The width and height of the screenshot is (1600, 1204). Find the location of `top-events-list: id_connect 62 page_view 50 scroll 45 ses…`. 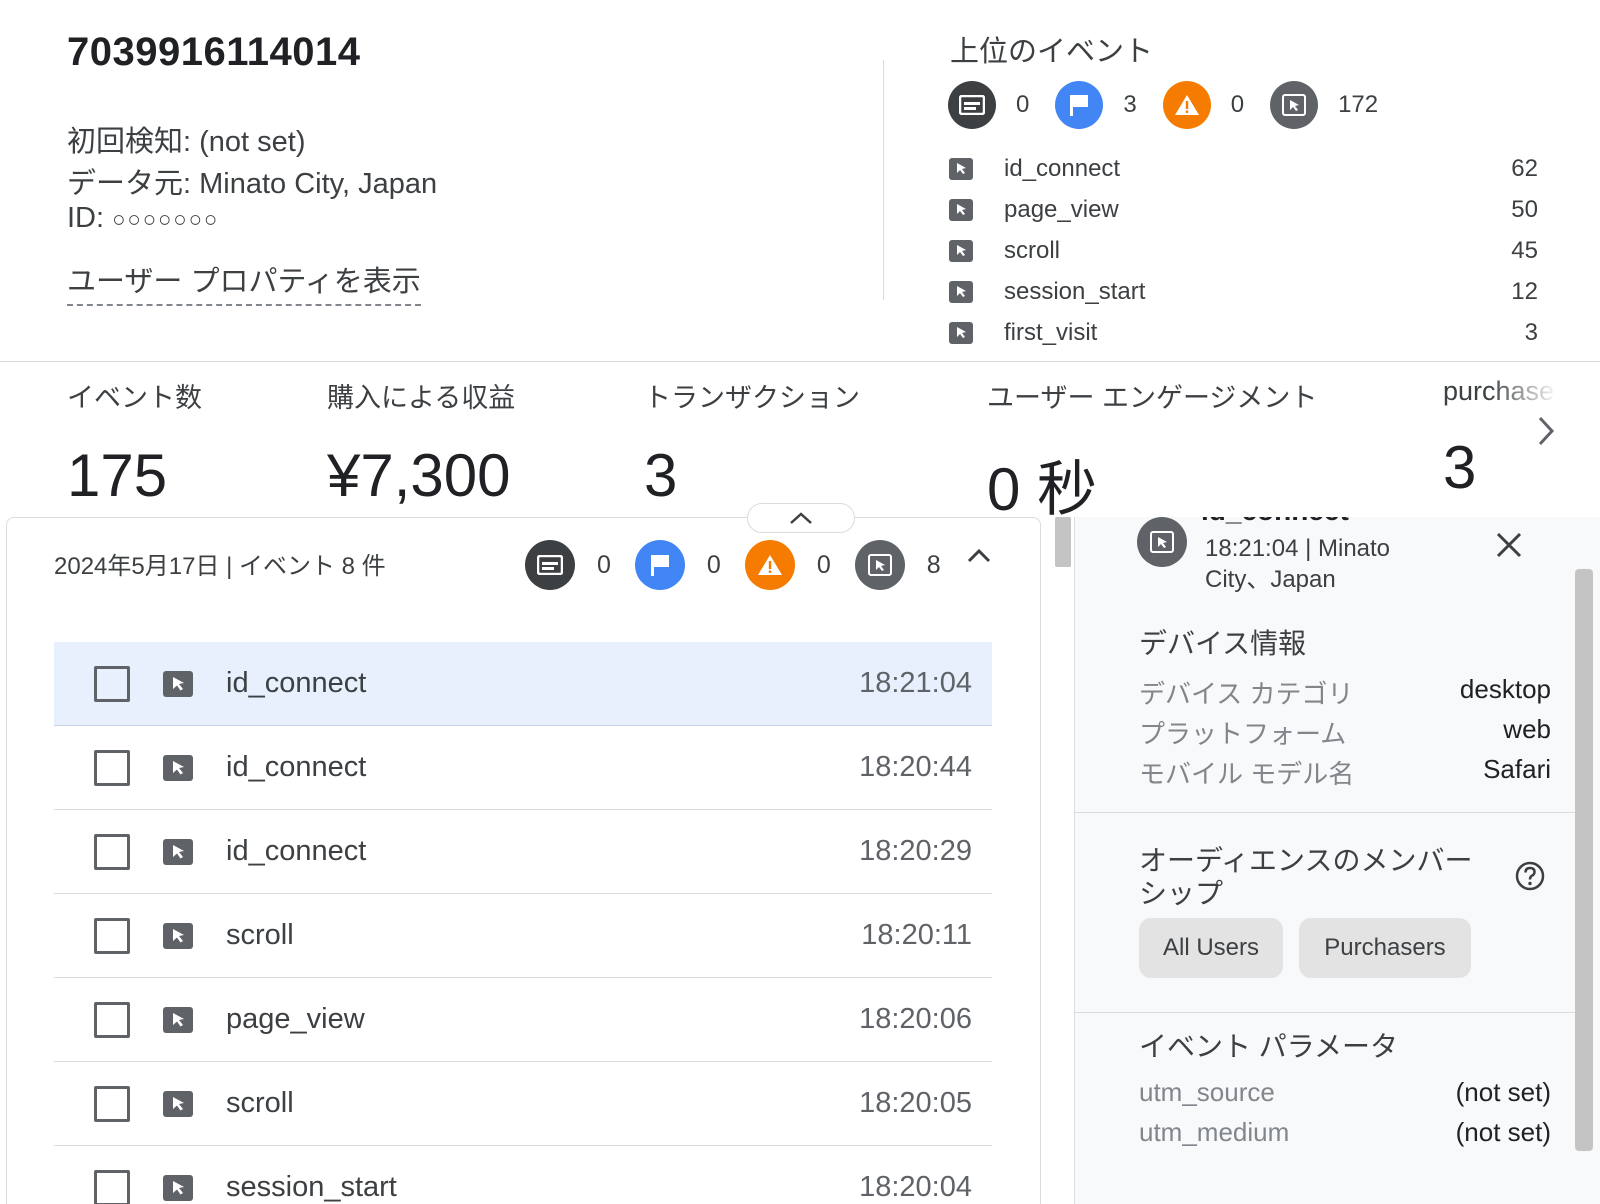

top-events-list: id_connect 62 page_view 50 scroll 45 ses… is located at coordinates (1243, 250).